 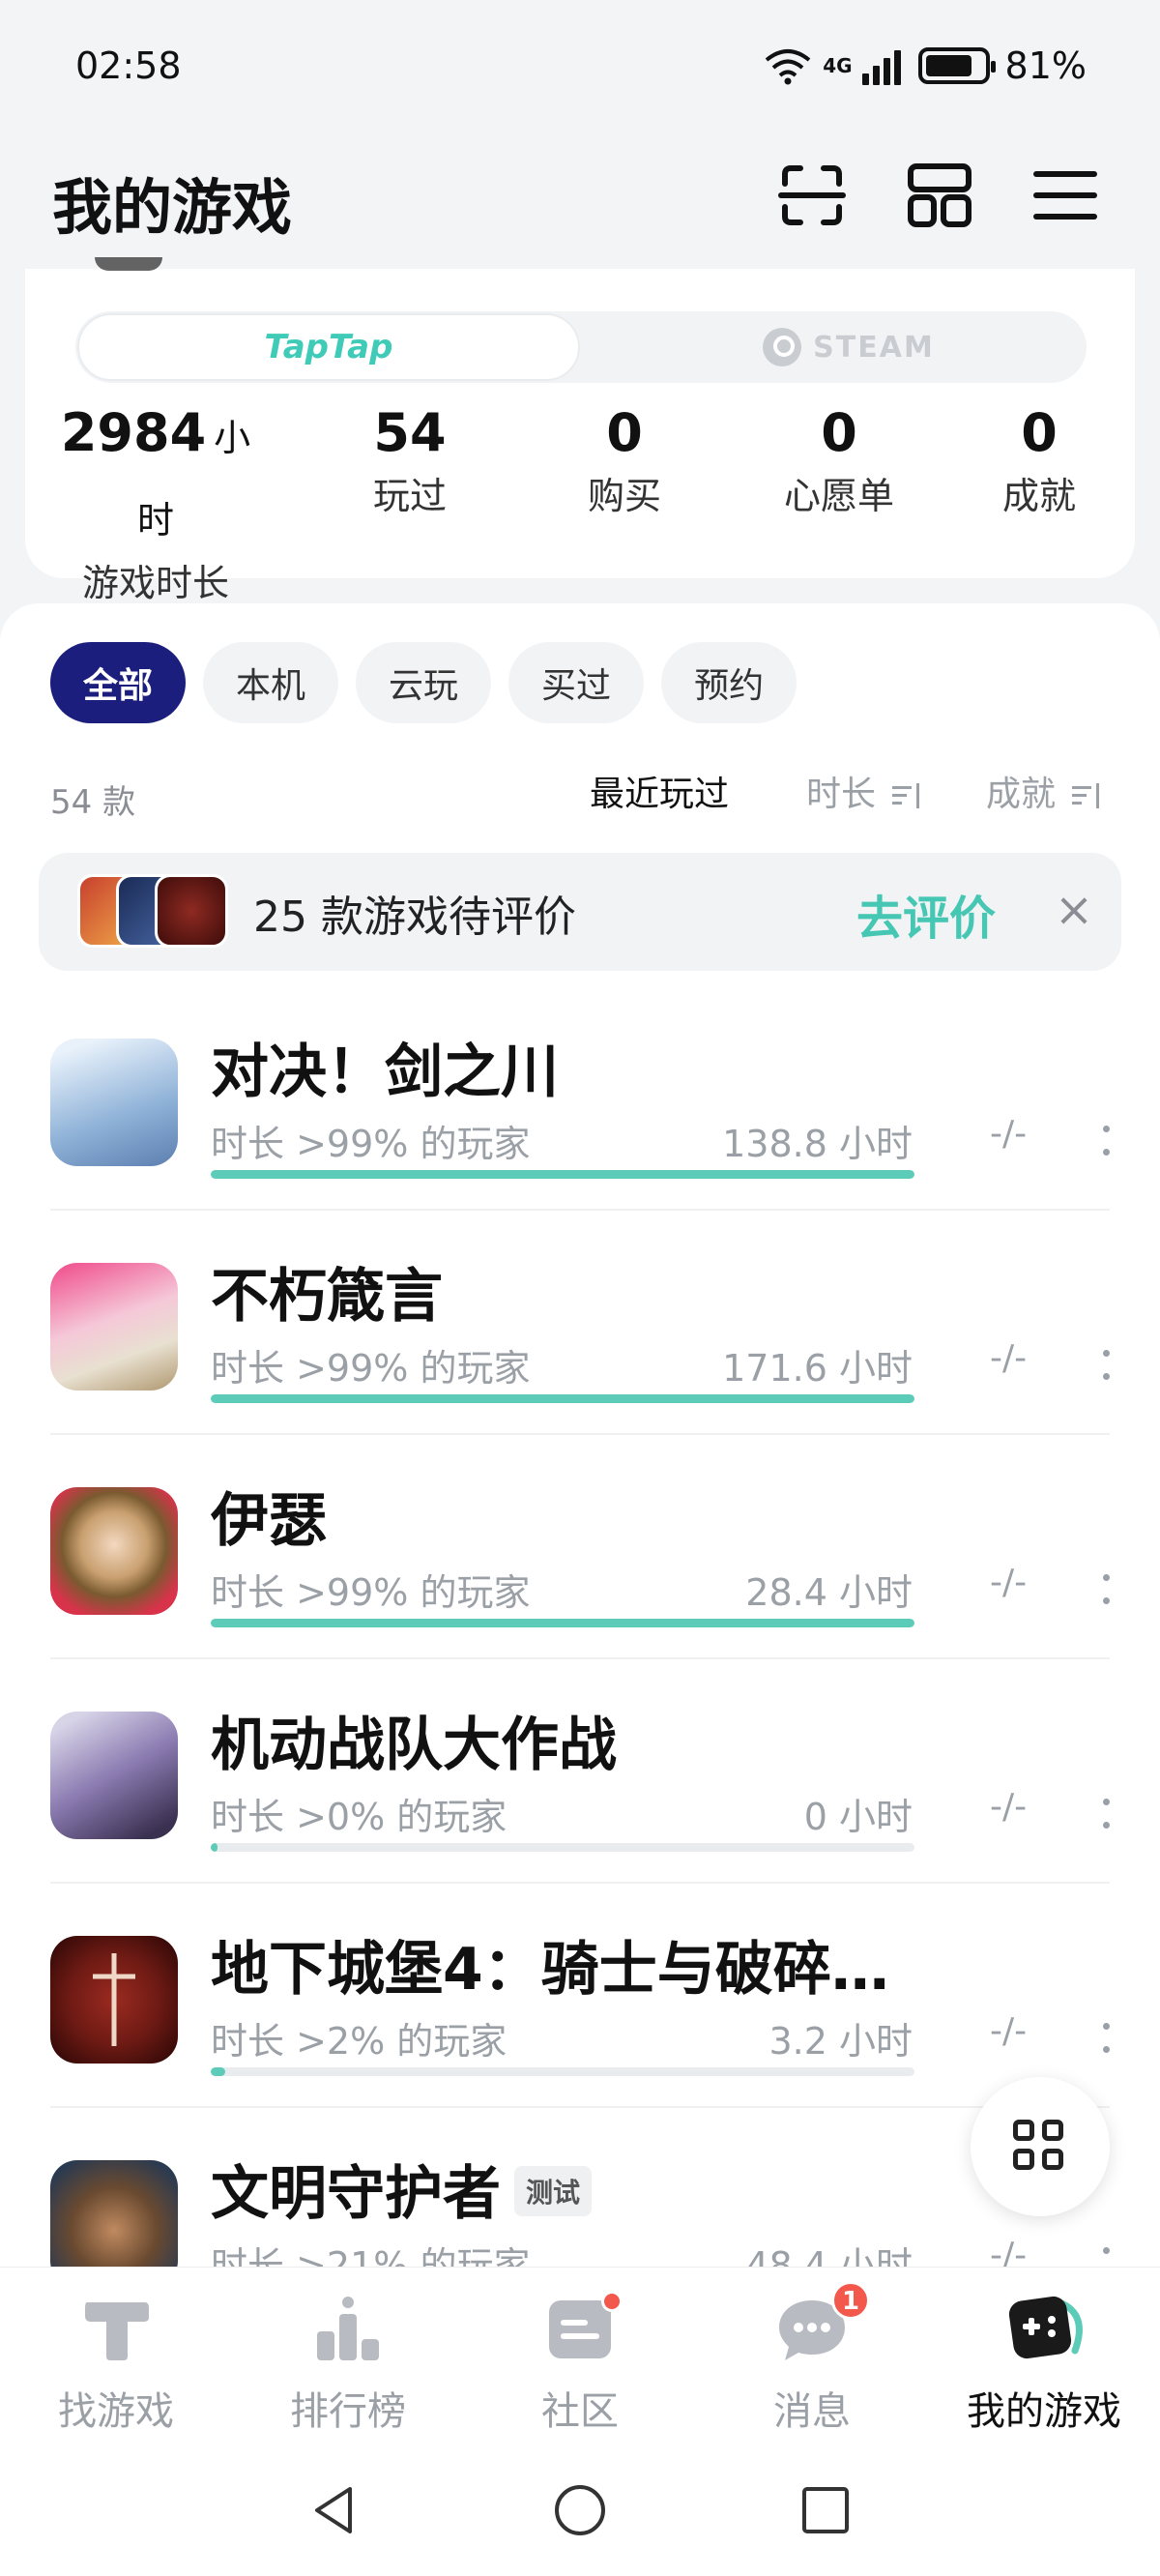 What do you see at coordinates (155, 912) in the screenshot?
I see `review-thumbnails` at bounding box center [155, 912].